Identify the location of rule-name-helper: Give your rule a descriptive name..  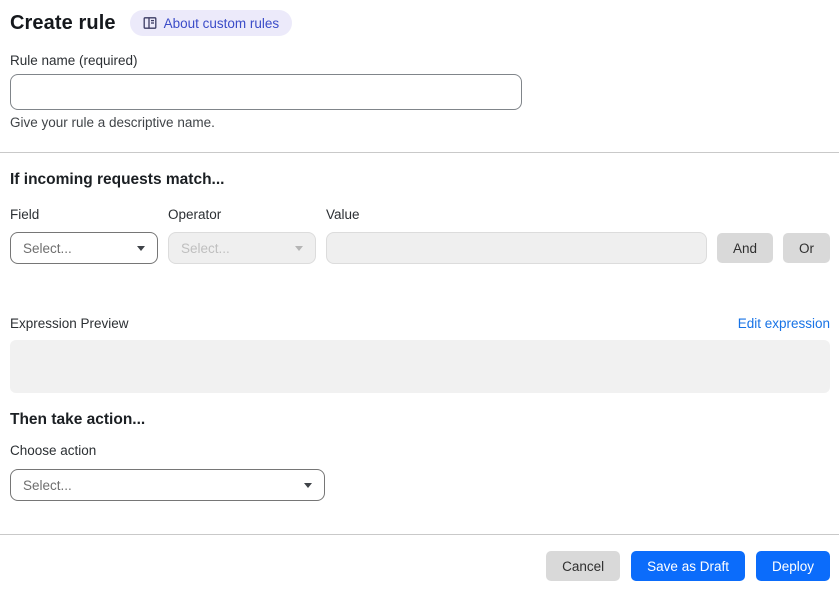
(112, 122).